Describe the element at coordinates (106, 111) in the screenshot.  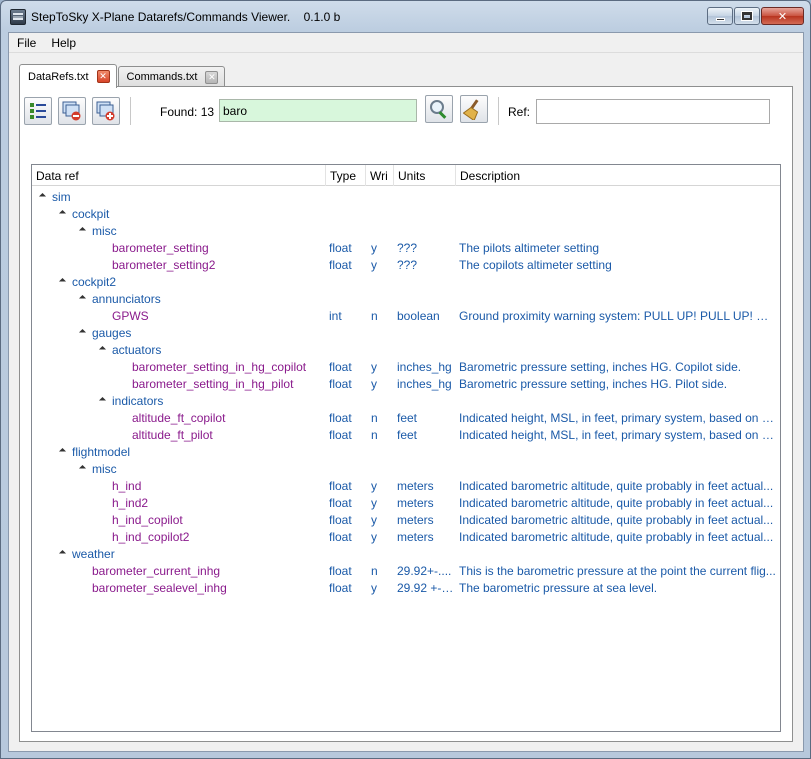
I see `expand-button` at that location.